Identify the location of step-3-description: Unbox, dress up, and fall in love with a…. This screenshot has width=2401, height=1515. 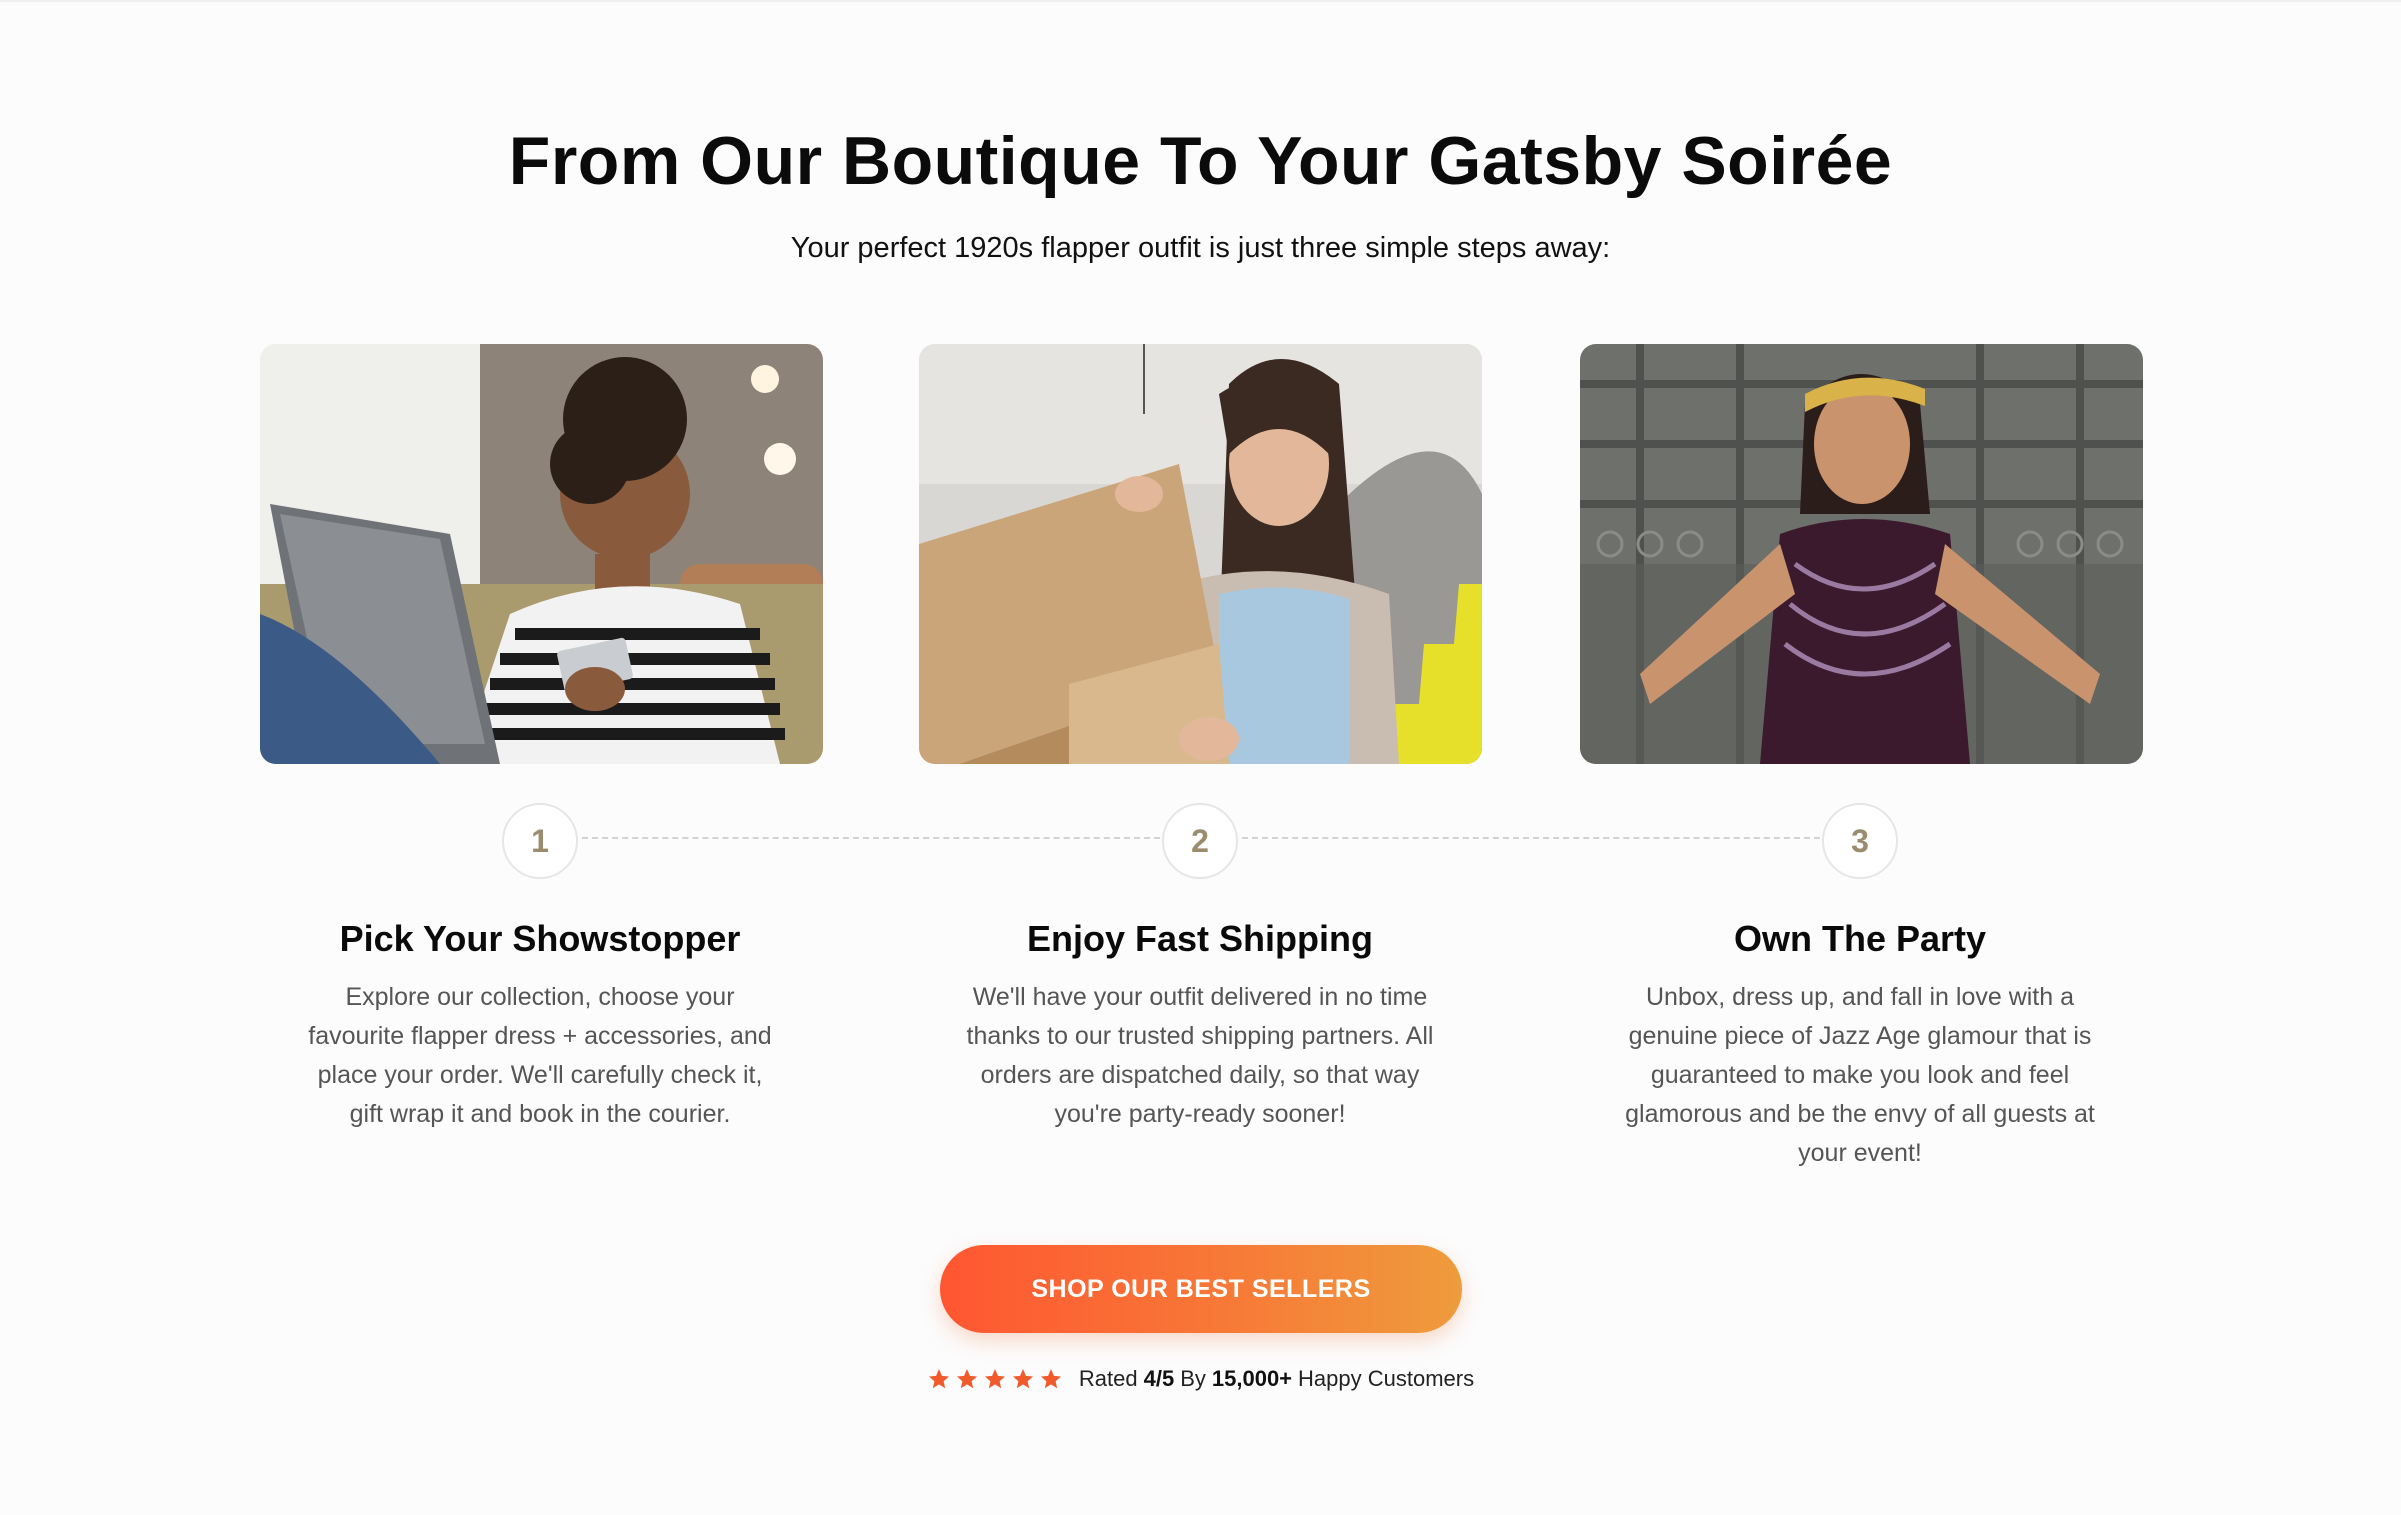
(1860, 1075).